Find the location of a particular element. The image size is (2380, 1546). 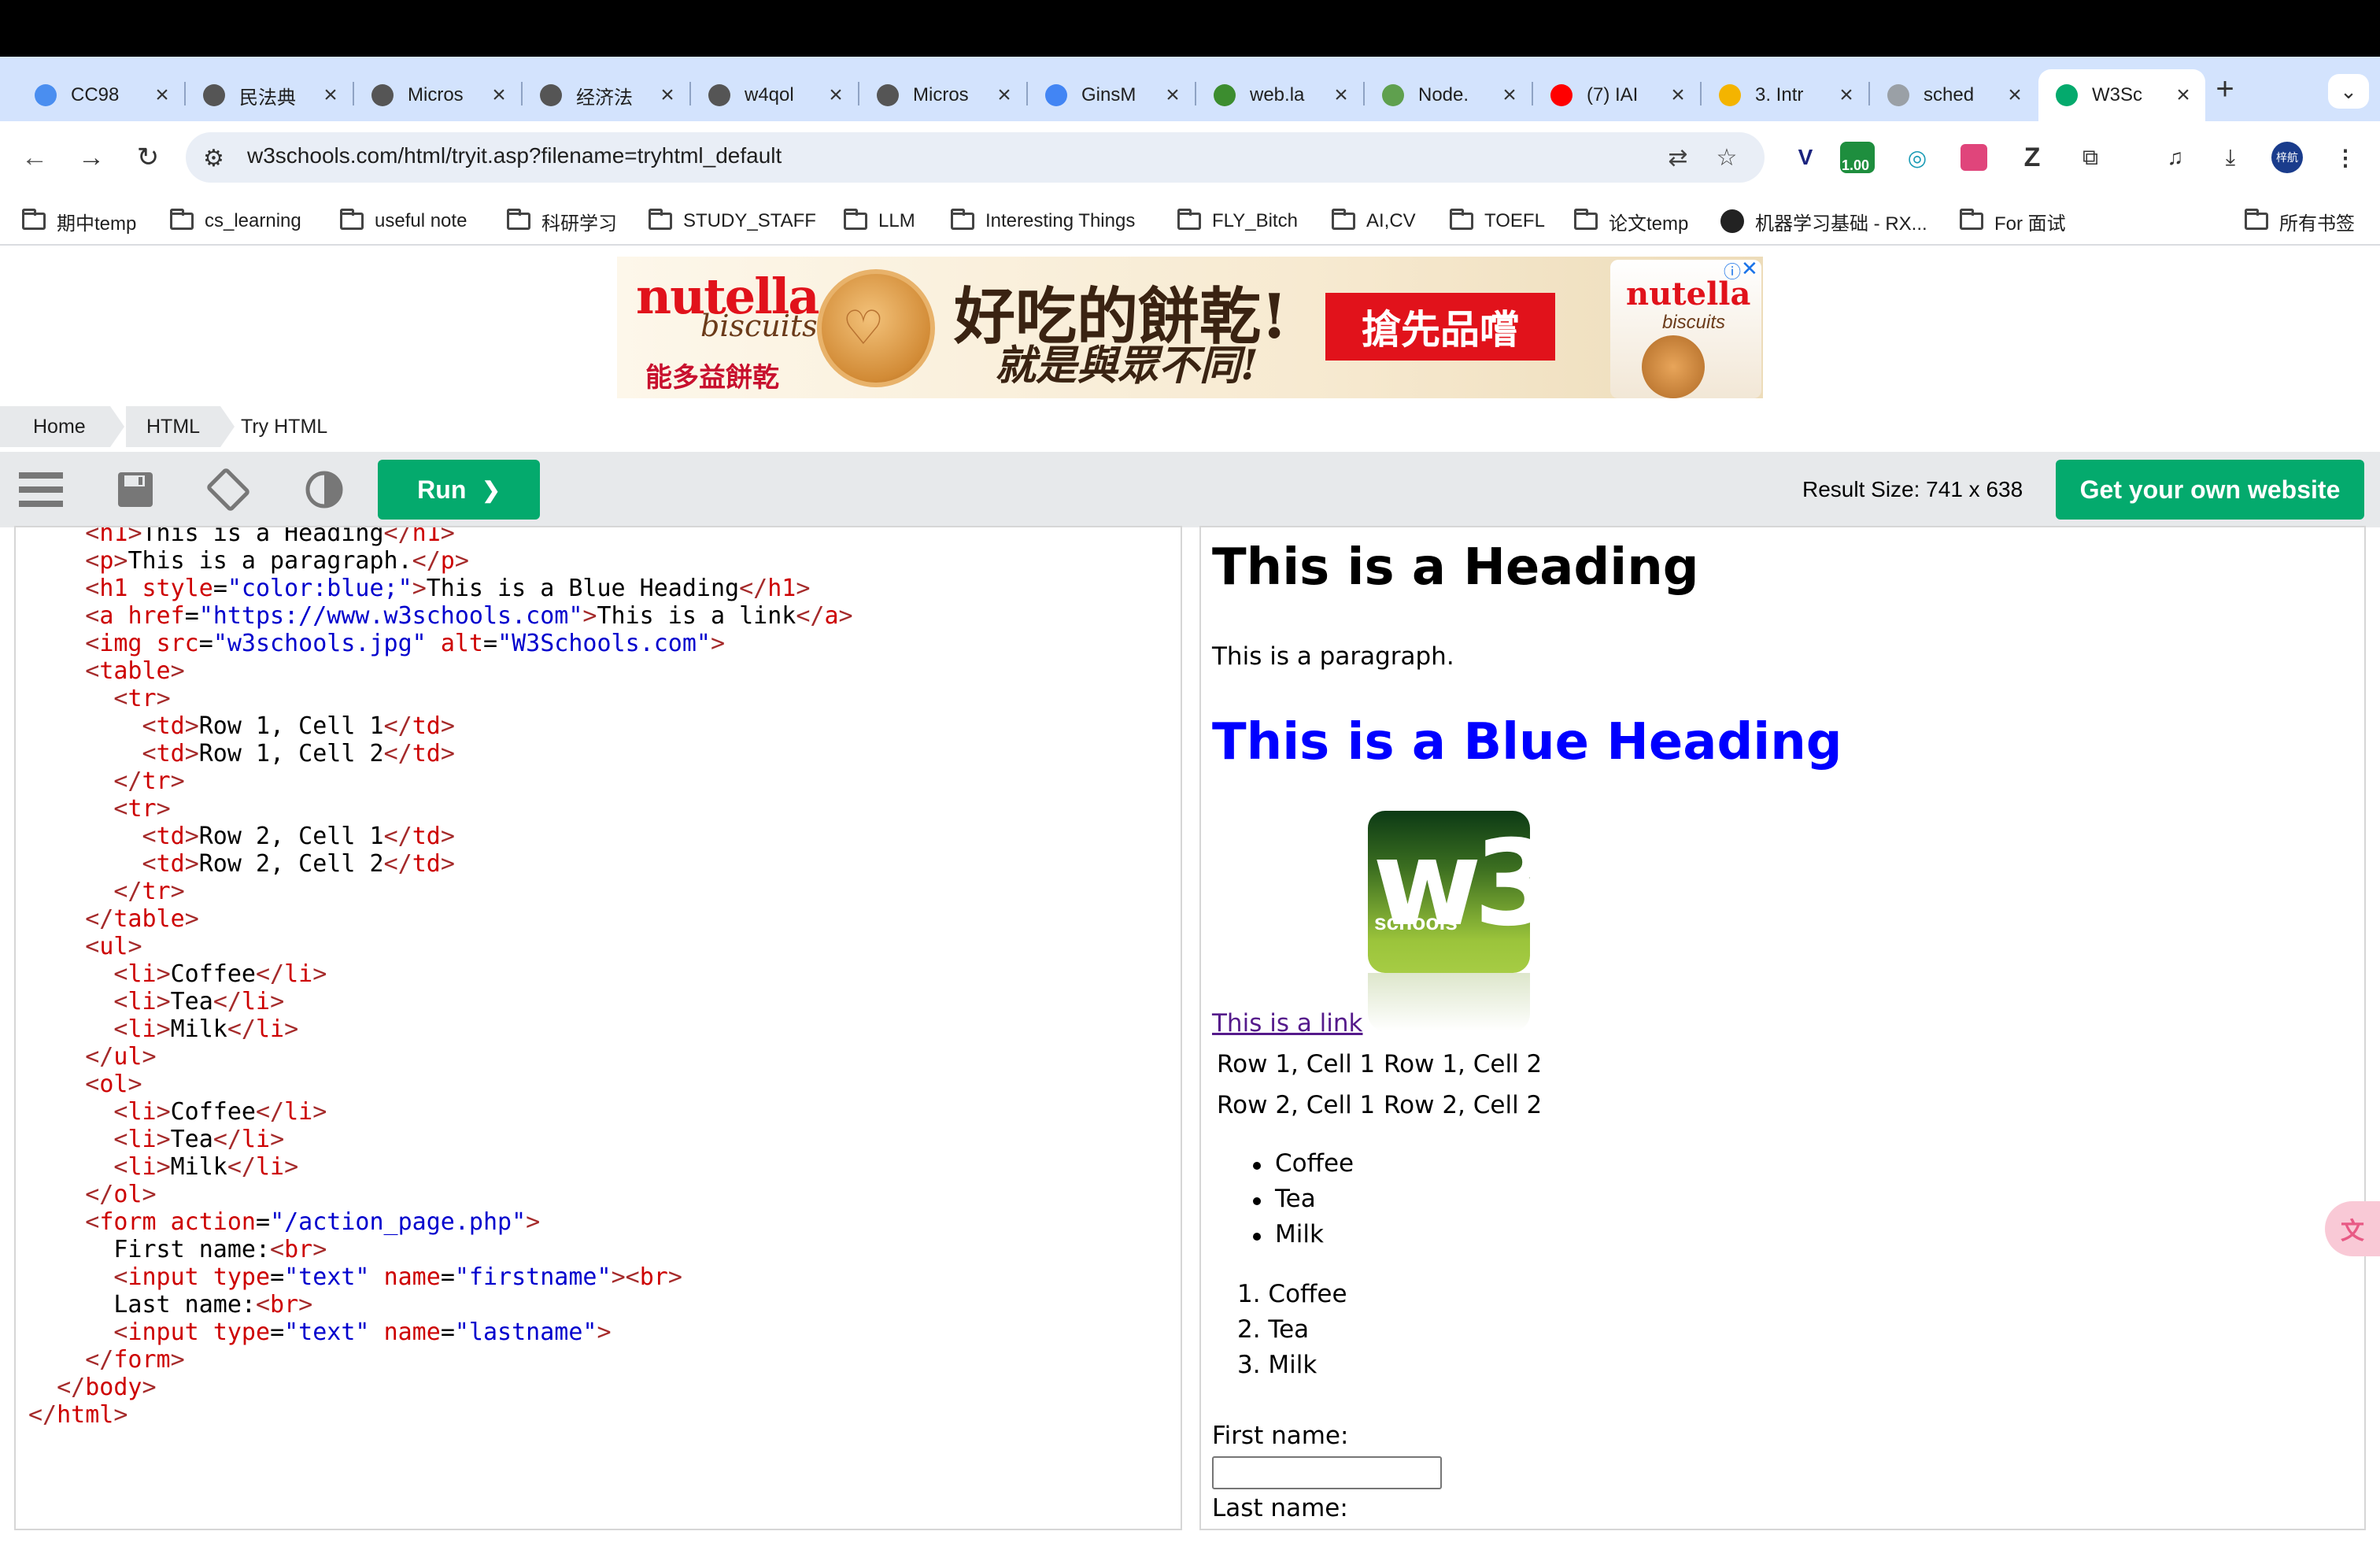

bookmark-item: STUDY_STAFF is located at coordinates (732, 221).